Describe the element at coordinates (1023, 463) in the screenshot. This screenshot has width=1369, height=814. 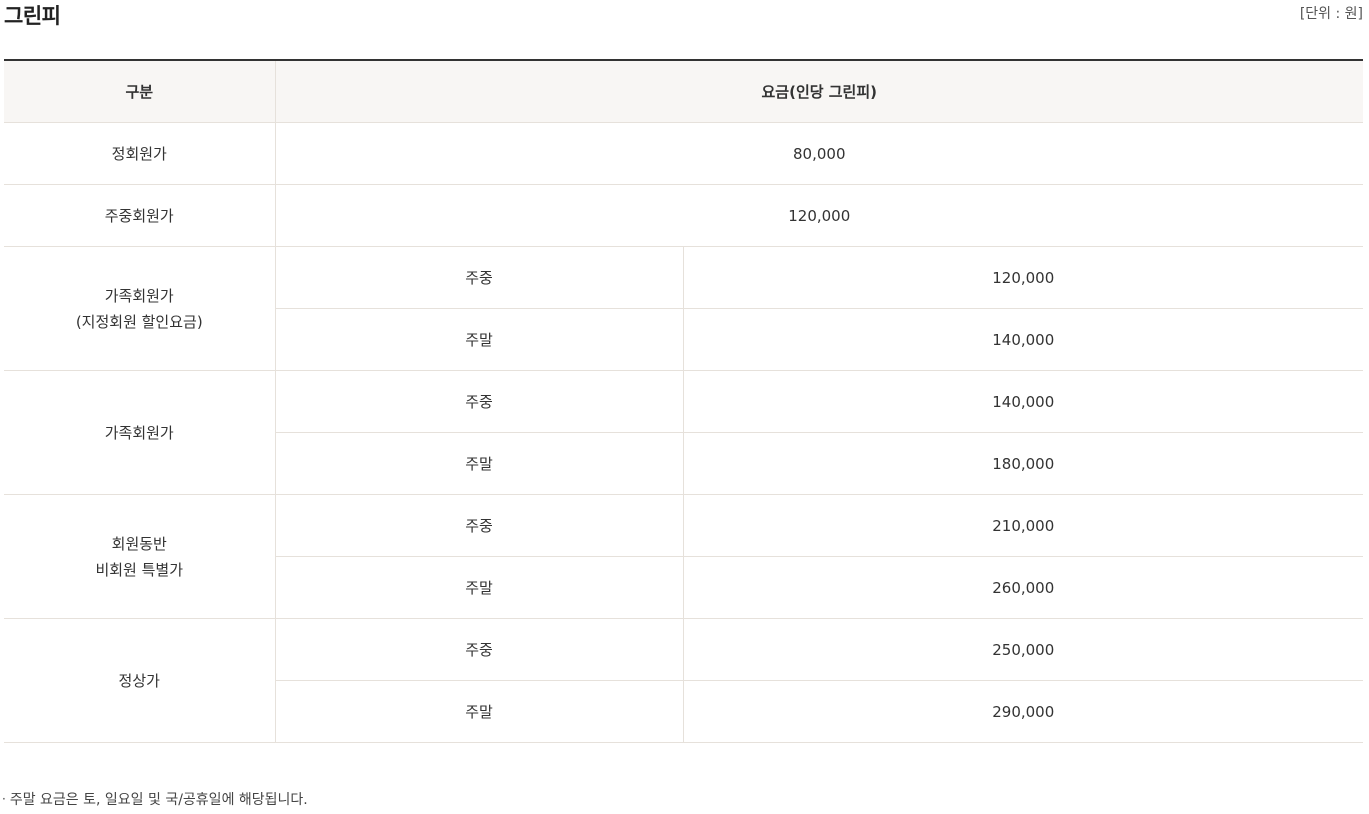
I see `row-fee: 180,000` at that location.